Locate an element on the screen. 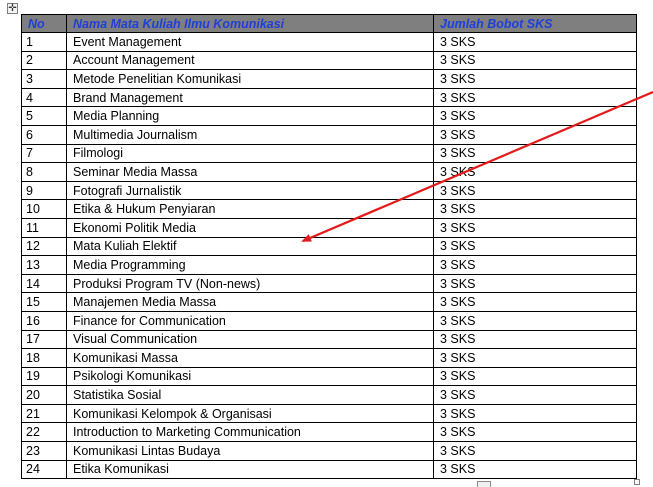 The image size is (653, 487). table-row: 7 Filmologi 3 SKS is located at coordinates (329, 153).